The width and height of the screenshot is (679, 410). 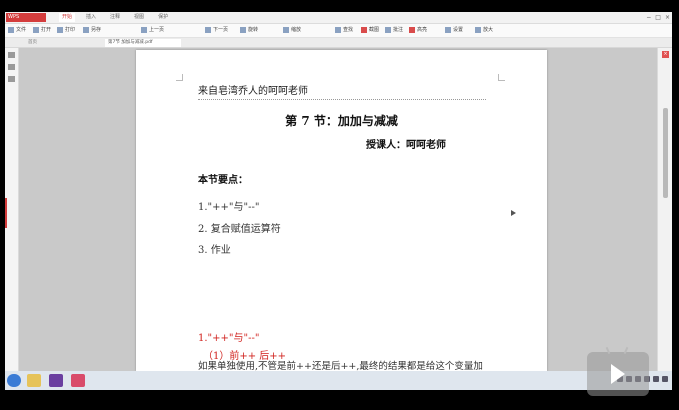 What do you see at coordinates (14, 380) in the screenshot?
I see `start-icon` at bounding box center [14, 380].